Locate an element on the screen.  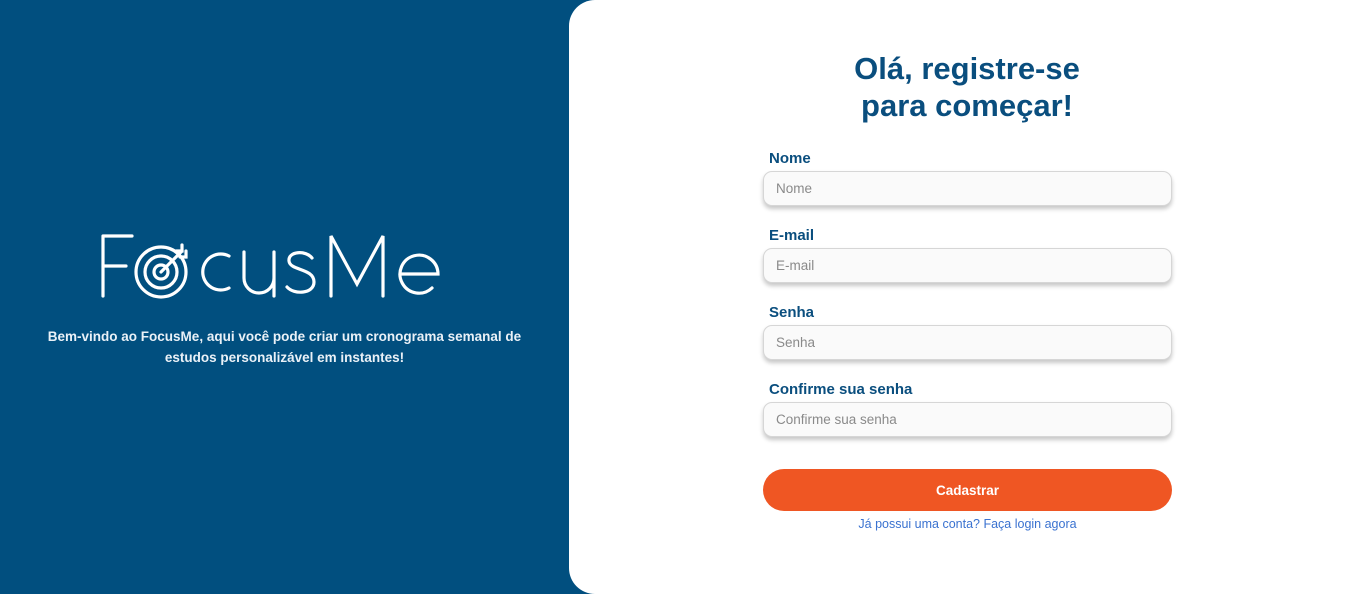
focusme-logo-mark is located at coordinates (270, 266).